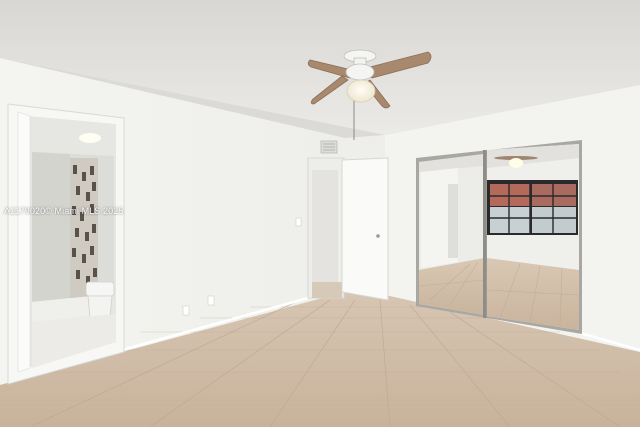 This screenshot has height=427, width=640. I want to click on watermark-text: A1179020© Miami MLS 2025, so click(64, 211).